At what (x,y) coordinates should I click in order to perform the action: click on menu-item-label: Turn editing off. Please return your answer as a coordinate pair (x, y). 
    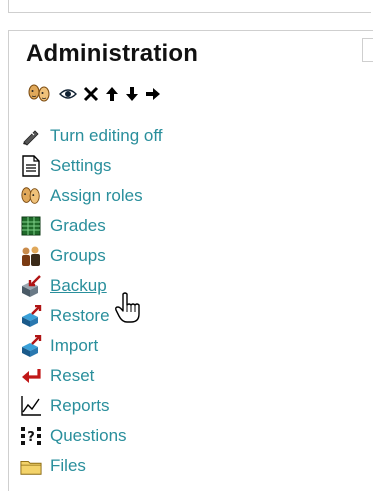
    Looking at the image, I should click on (106, 135).